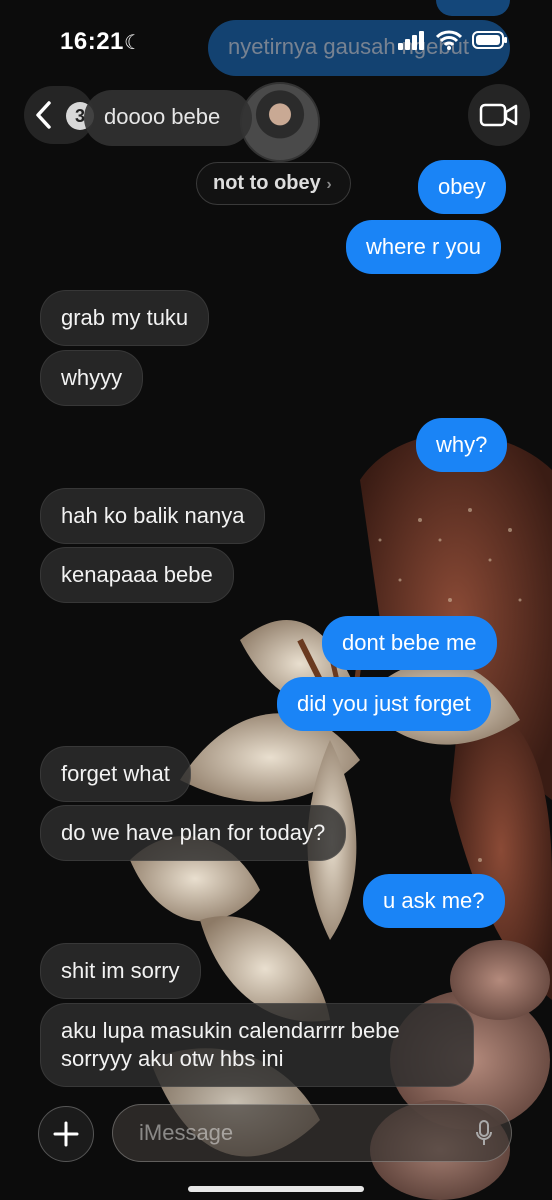 The height and width of the screenshot is (1200, 552). What do you see at coordinates (92, 41) in the screenshot?
I see `status-time: 16:21` at bounding box center [92, 41].